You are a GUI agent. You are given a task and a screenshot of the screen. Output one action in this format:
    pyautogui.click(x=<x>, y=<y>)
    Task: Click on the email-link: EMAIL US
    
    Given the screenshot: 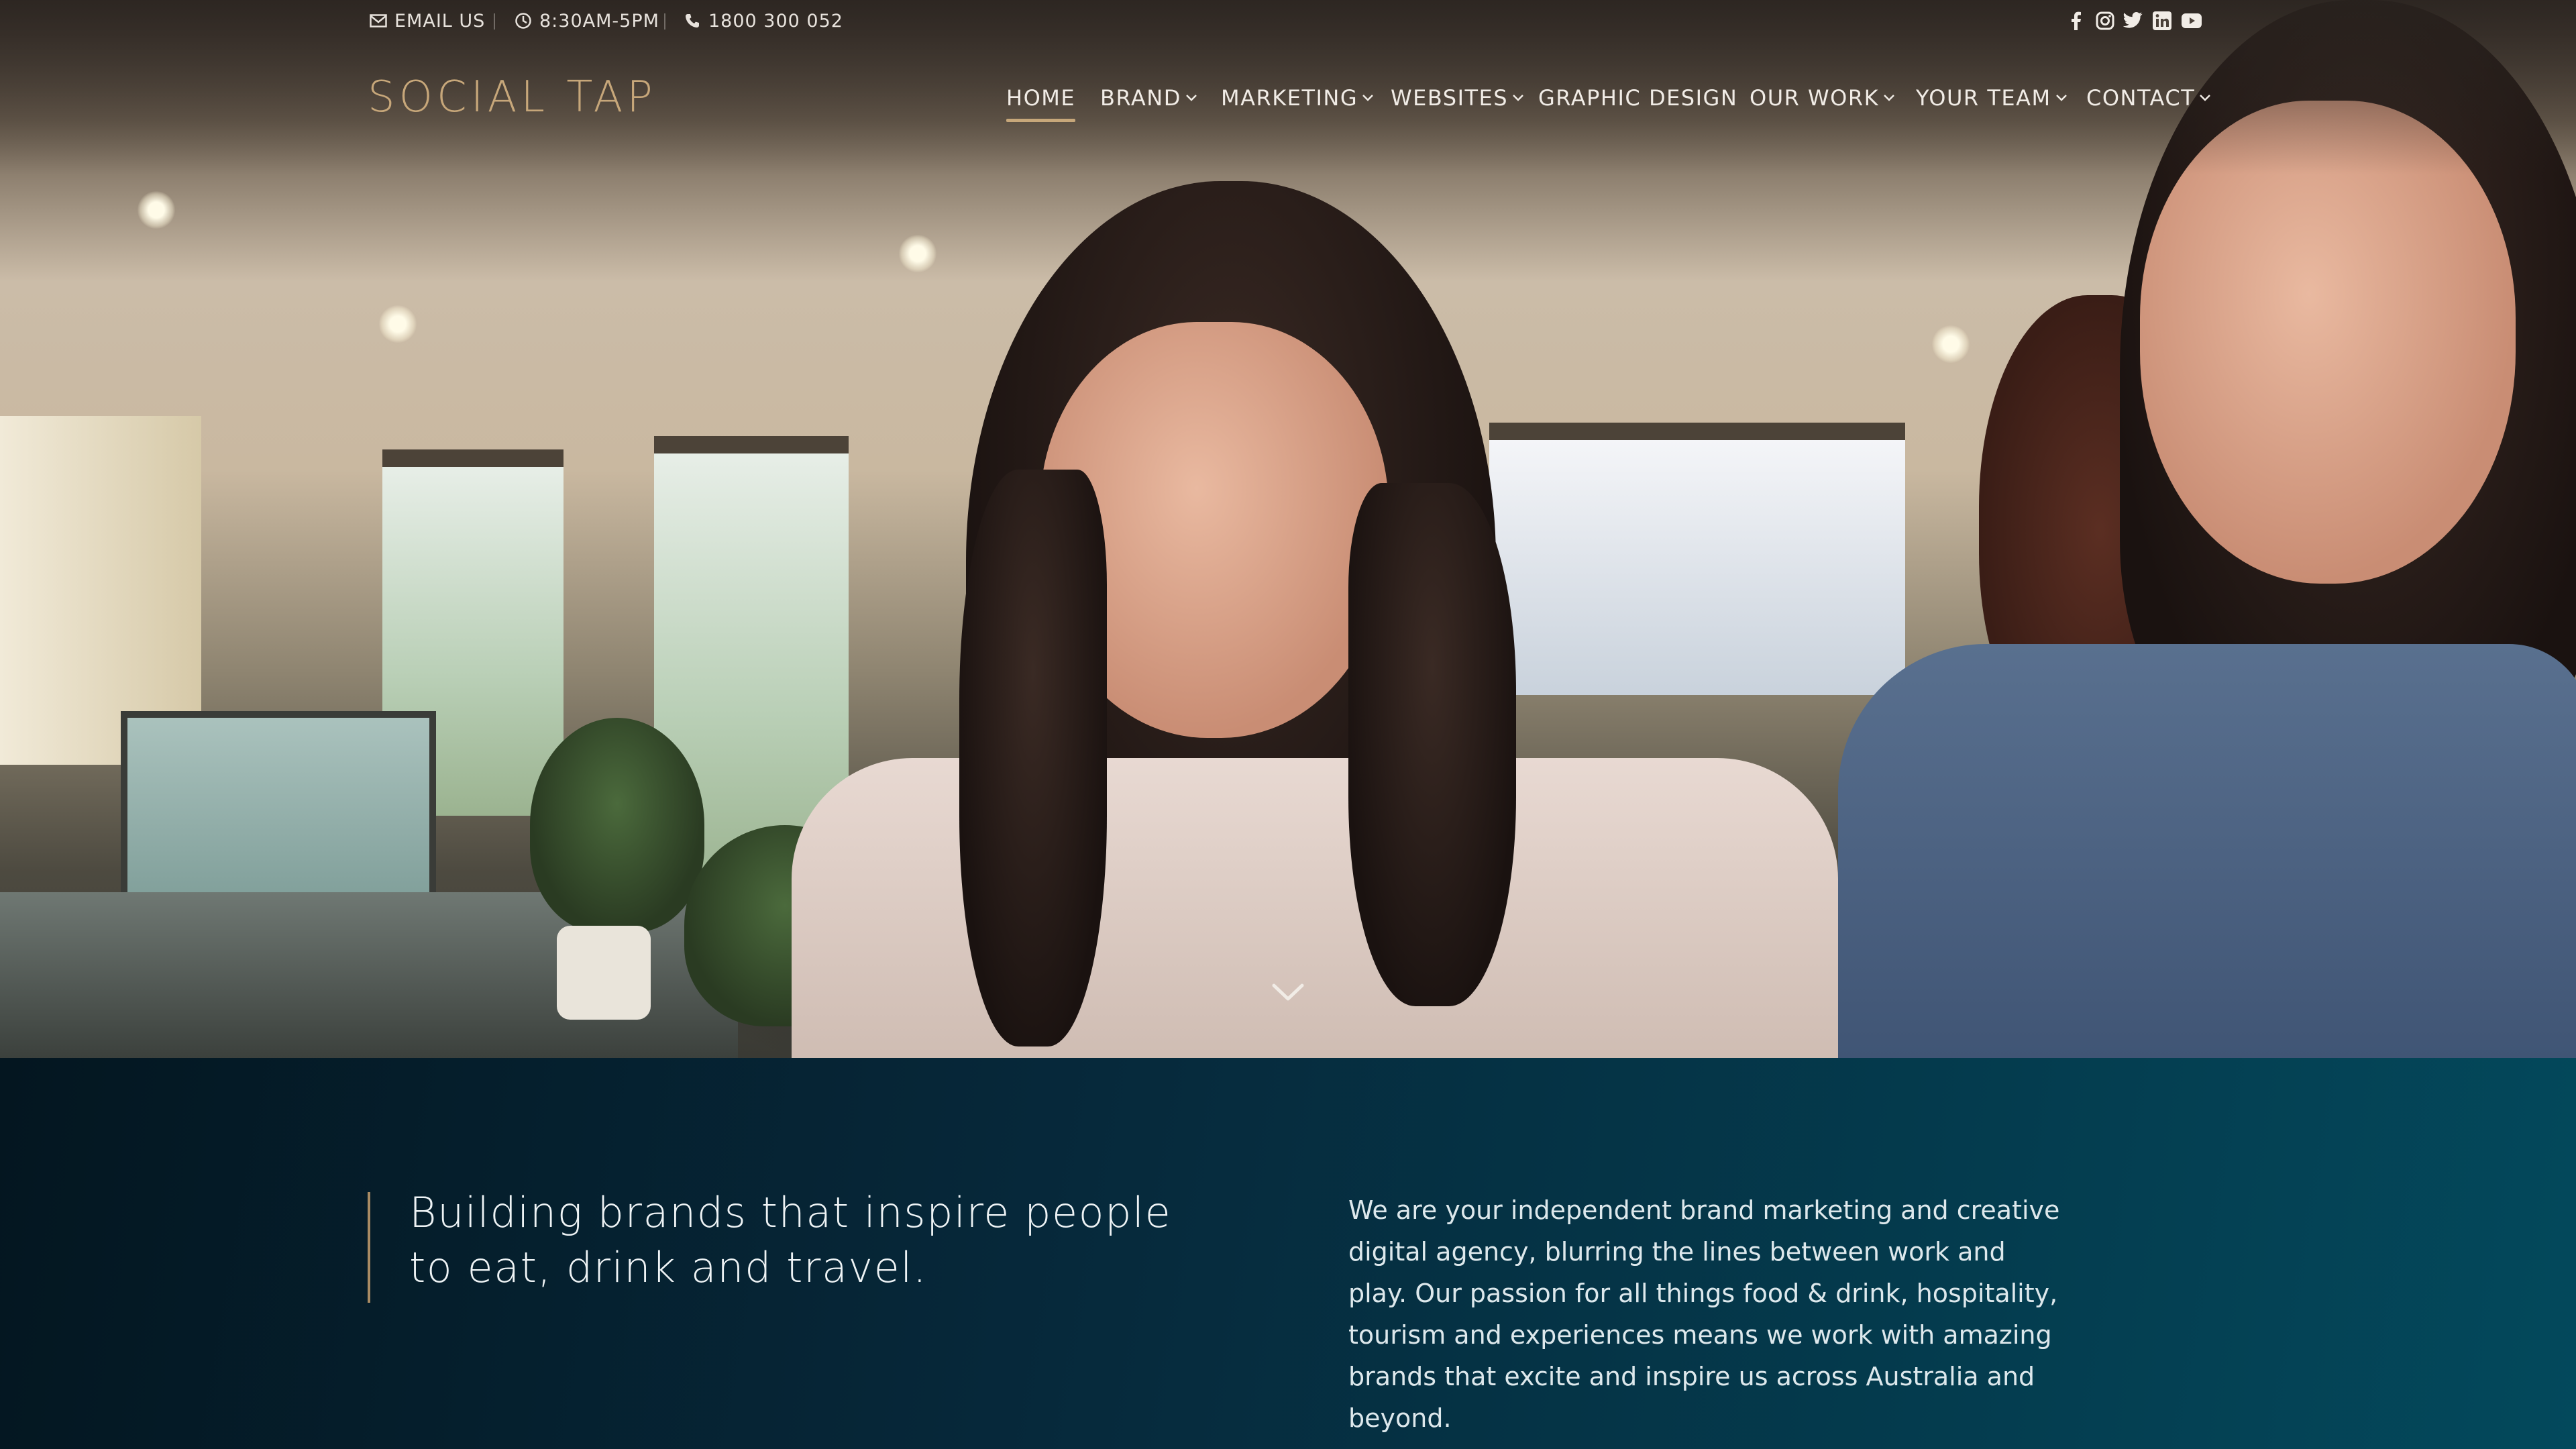 What is the action you would take?
    pyautogui.click(x=427, y=21)
    